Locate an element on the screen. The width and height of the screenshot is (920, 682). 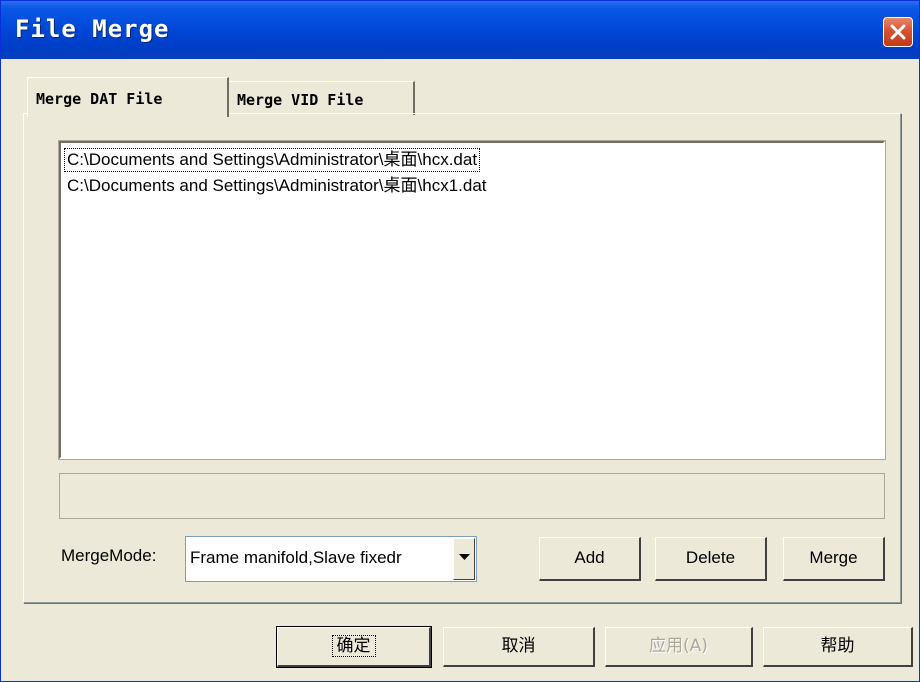
window-title: File Merge is located at coordinates (92, 29).